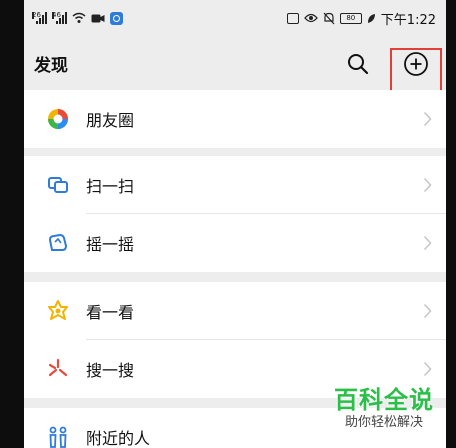  I want to click on clock-time: 下午1:22, so click(408, 20).